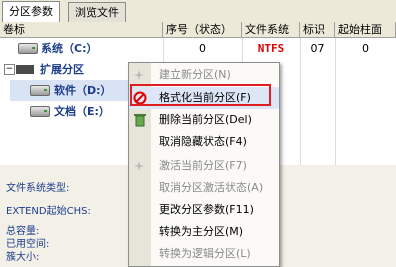 This screenshot has height=267, width=396. What do you see at coordinates (317, 48) in the screenshot?
I see `partition-id: 07` at bounding box center [317, 48].